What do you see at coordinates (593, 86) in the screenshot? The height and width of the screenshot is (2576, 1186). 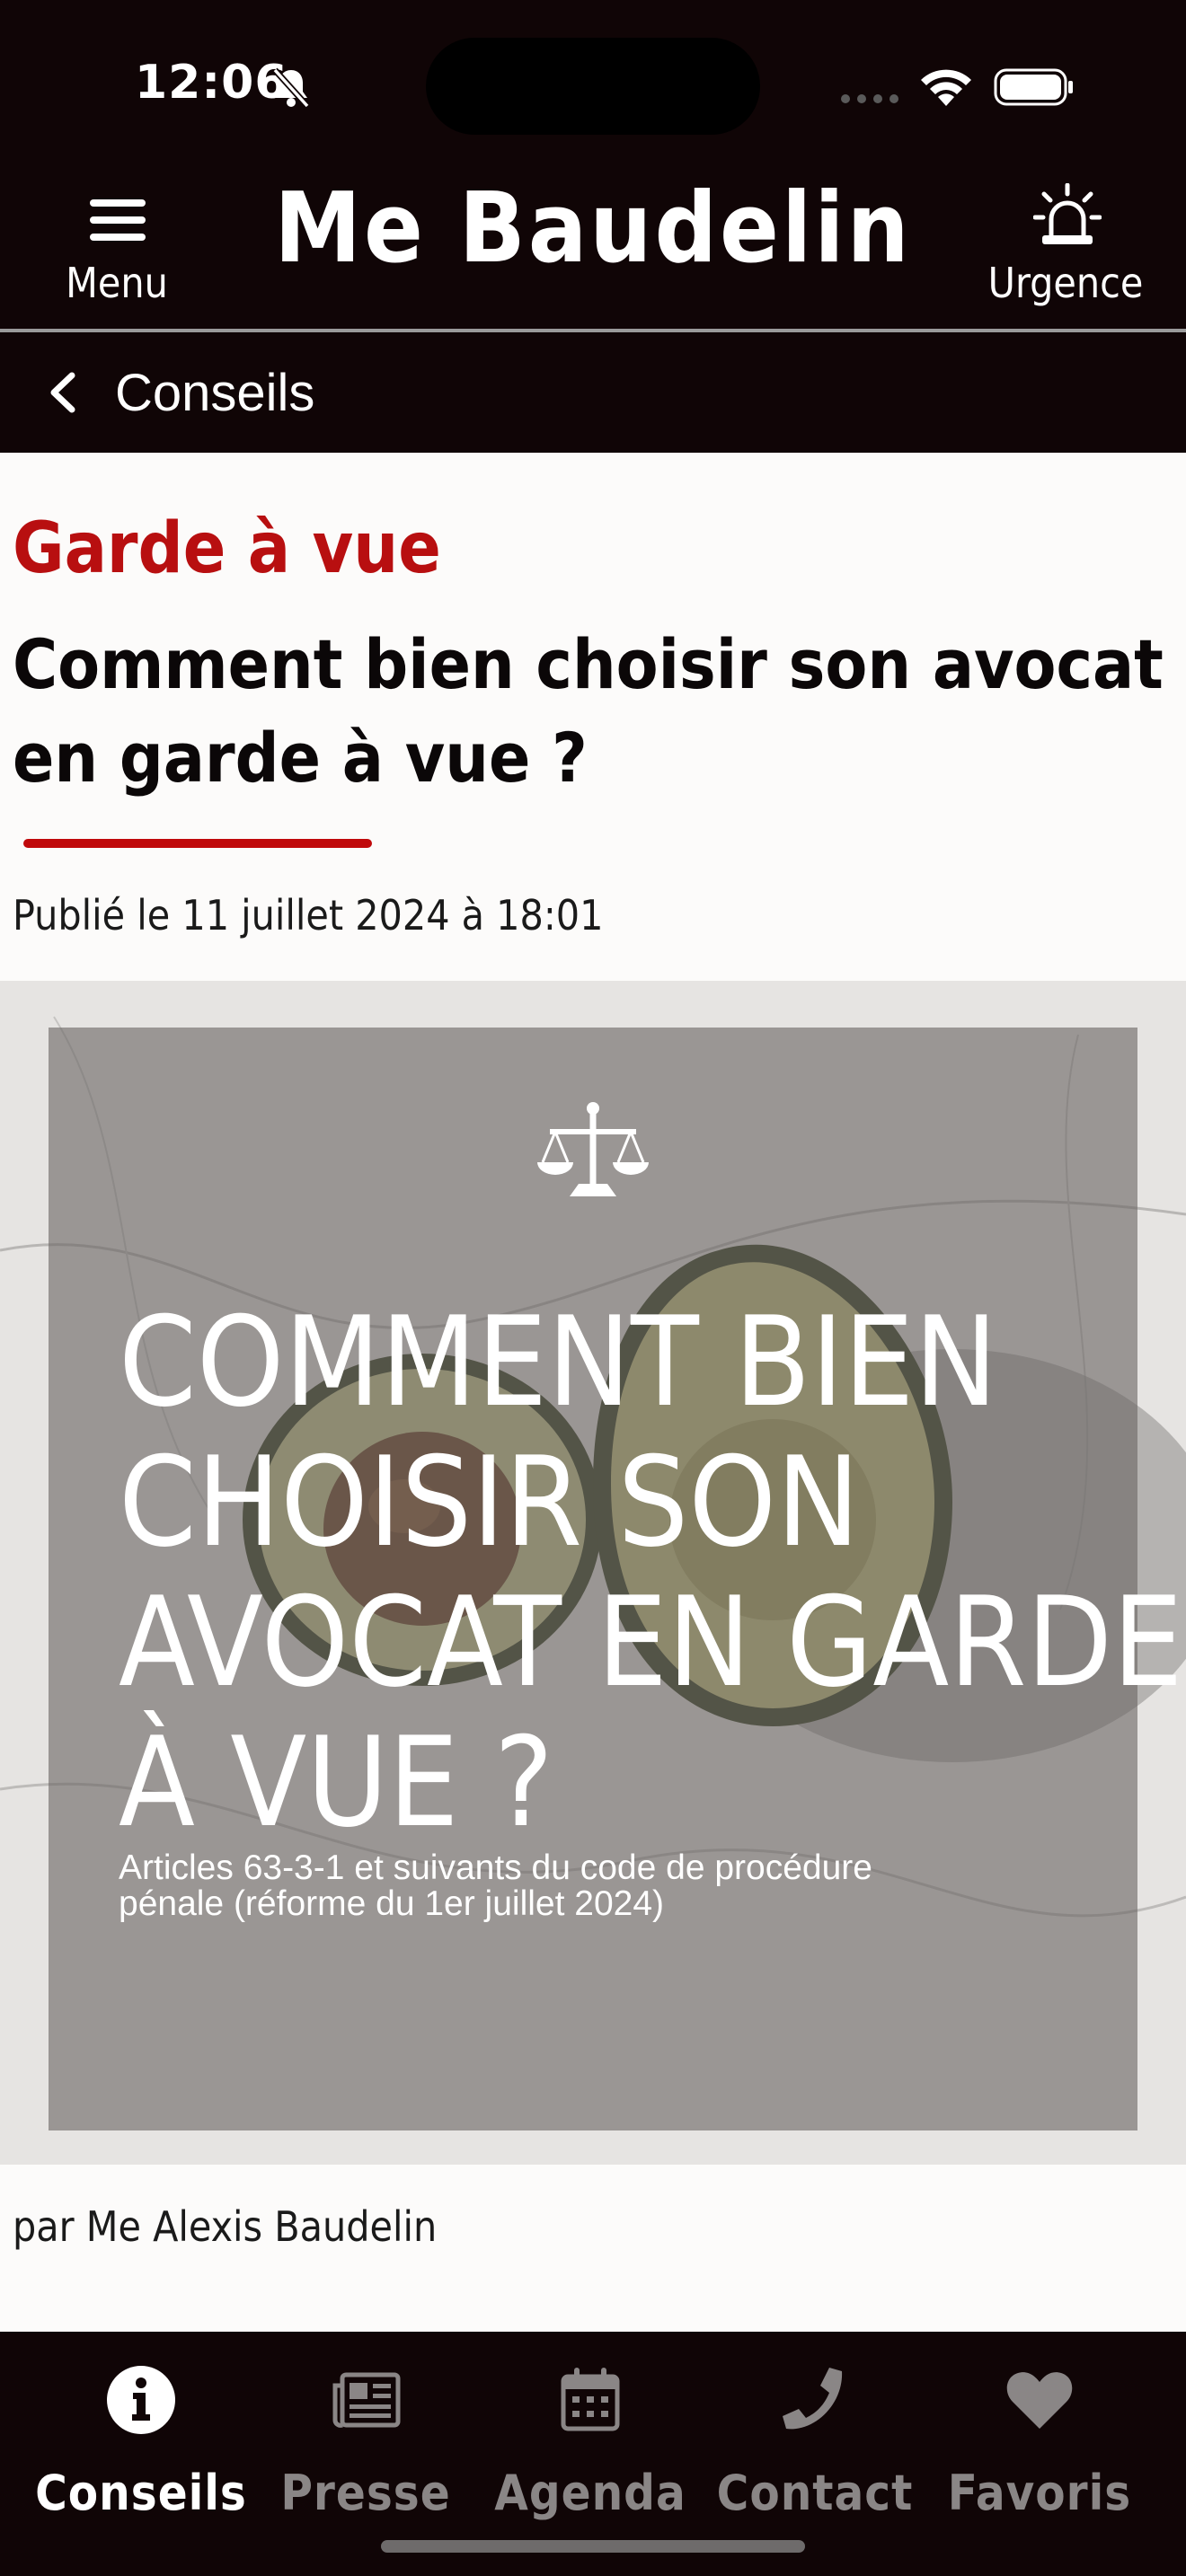 I see `dynamic-island` at bounding box center [593, 86].